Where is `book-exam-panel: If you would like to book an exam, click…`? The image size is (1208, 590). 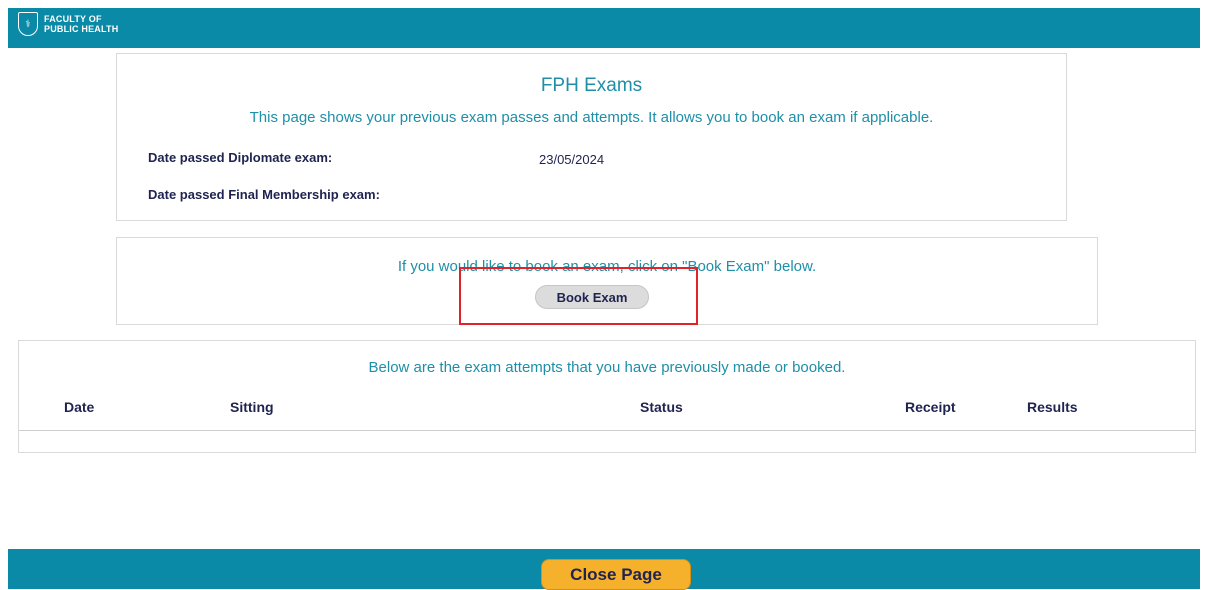
book-exam-panel: If you would like to book an exam, click… is located at coordinates (607, 281).